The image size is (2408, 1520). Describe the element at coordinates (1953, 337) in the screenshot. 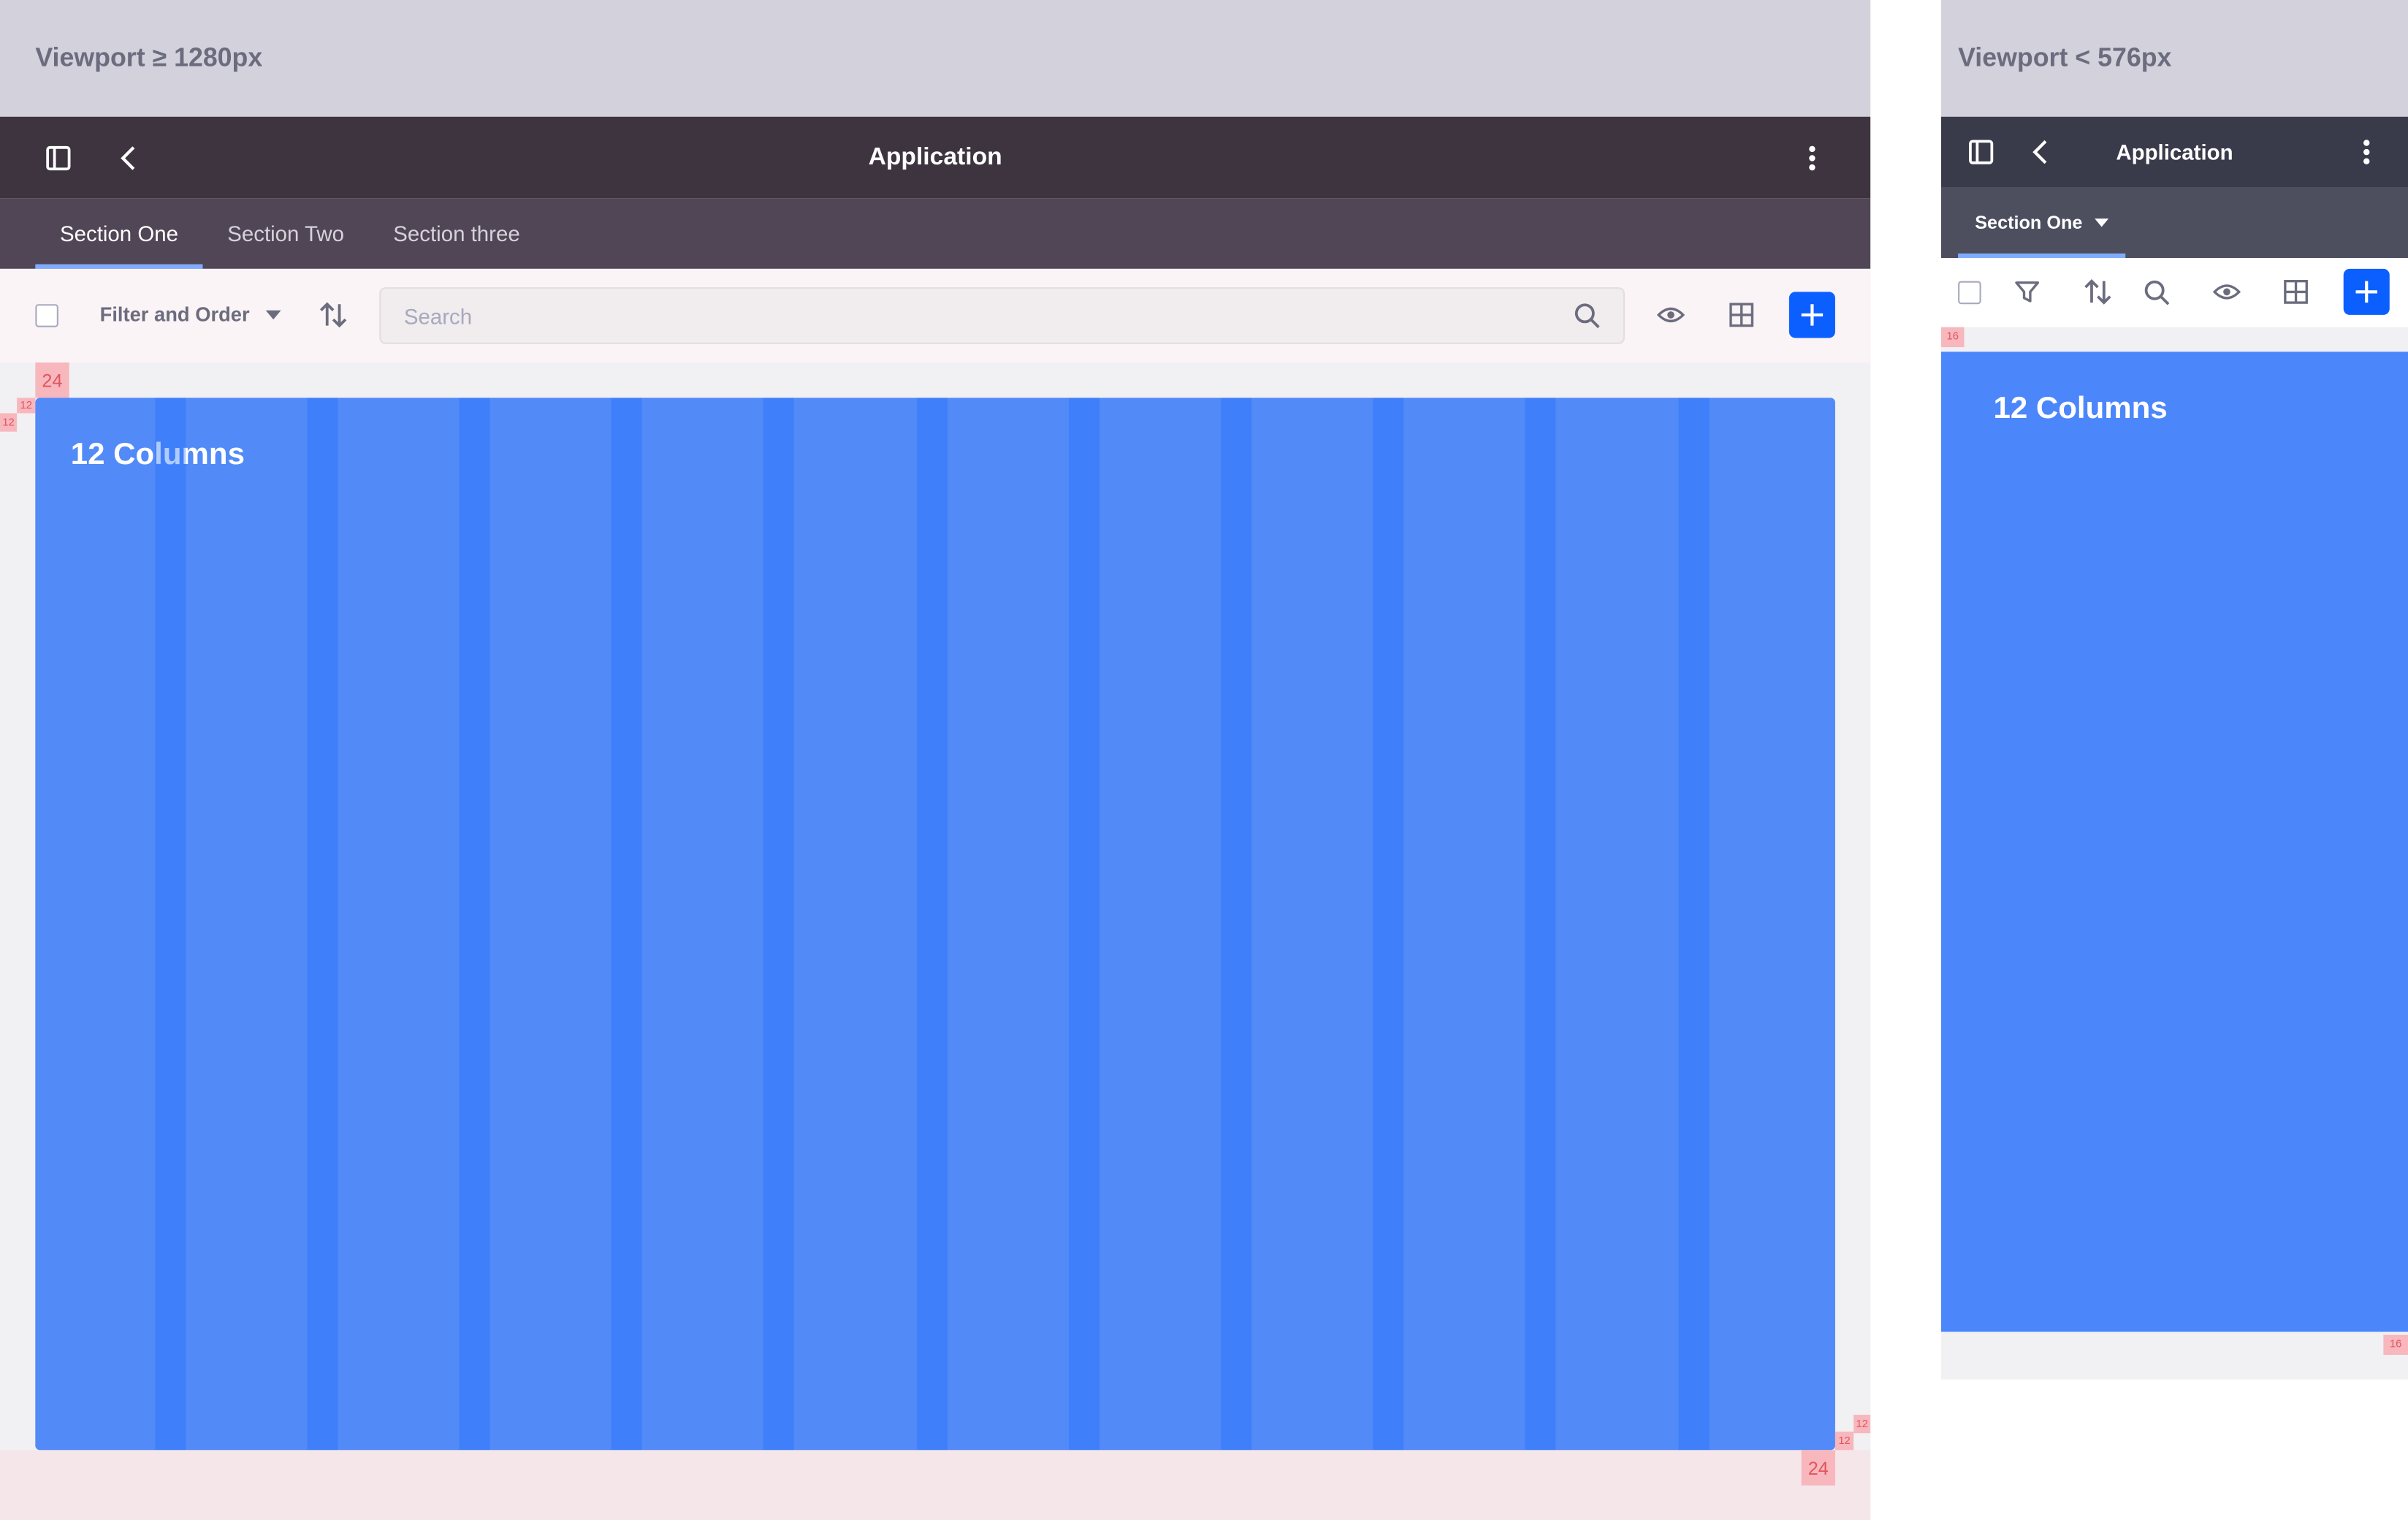

I see `margin-marker-top: 16` at that location.